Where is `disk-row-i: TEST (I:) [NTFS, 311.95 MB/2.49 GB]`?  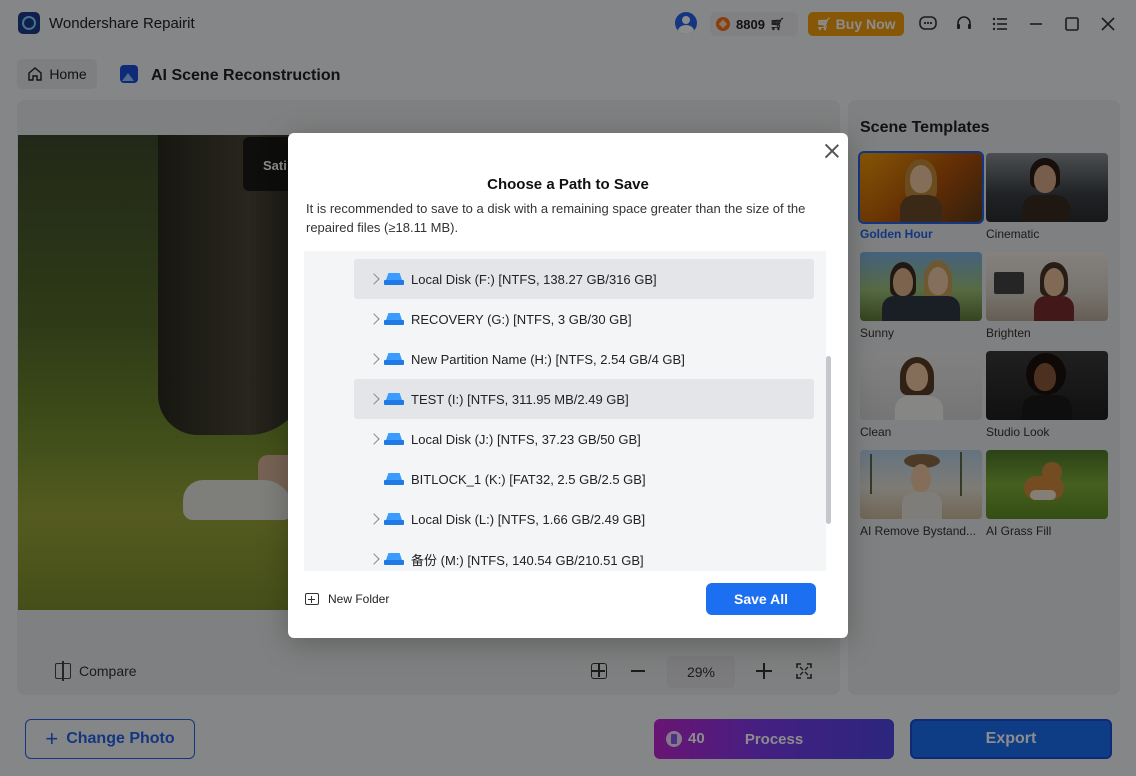 disk-row-i: TEST (I:) [NTFS, 311.95 MB/2.49 GB] is located at coordinates (584, 399).